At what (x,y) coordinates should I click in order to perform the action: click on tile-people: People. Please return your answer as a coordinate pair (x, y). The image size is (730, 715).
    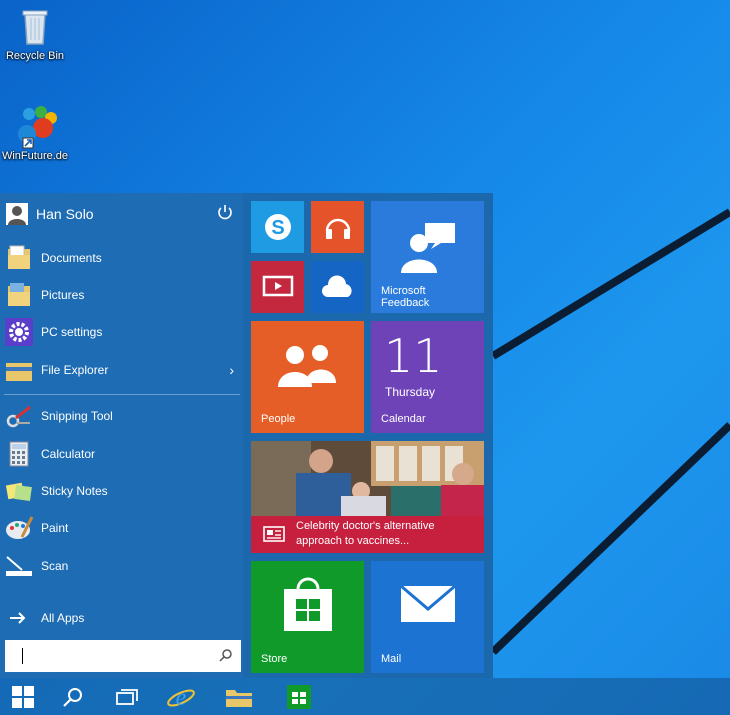
    Looking at the image, I should click on (307, 377).